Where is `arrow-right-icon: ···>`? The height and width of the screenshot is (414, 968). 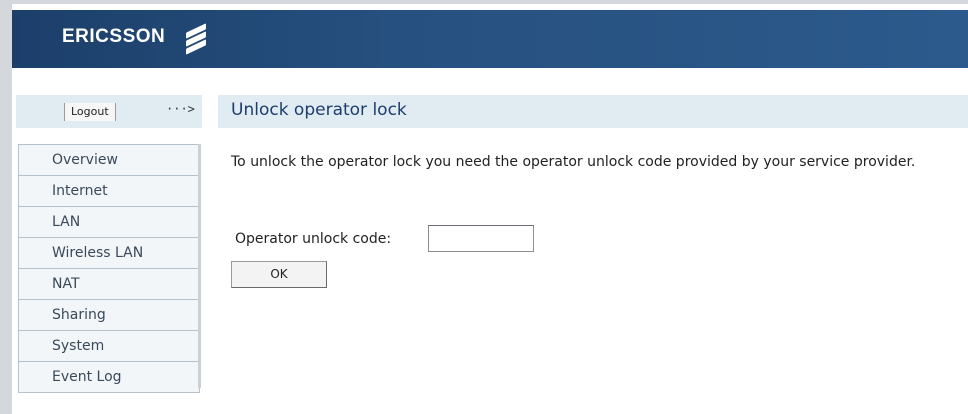
arrow-right-icon: ···> is located at coordinates (180, 109).